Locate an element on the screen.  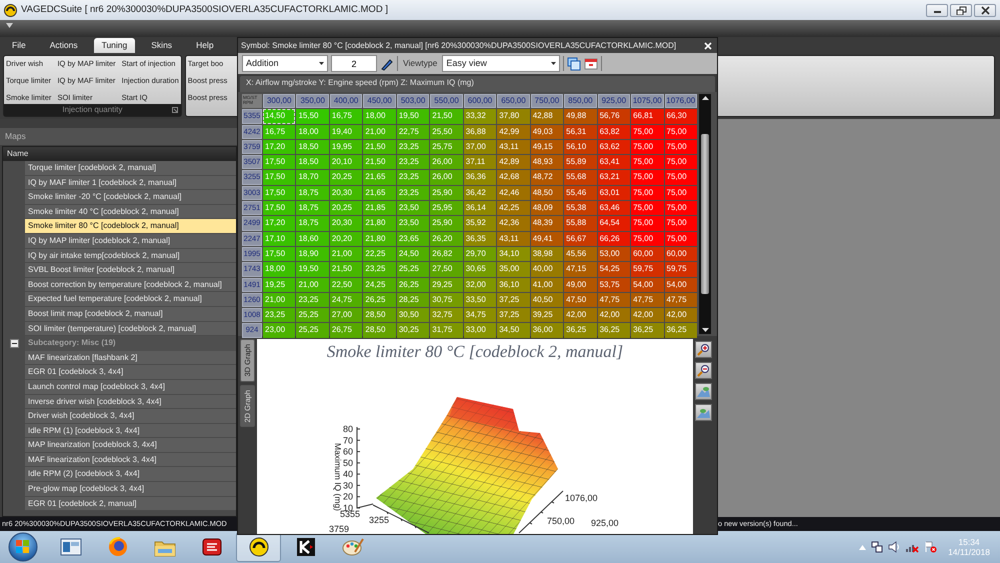
close-icon is located at coordinates (985, 10).